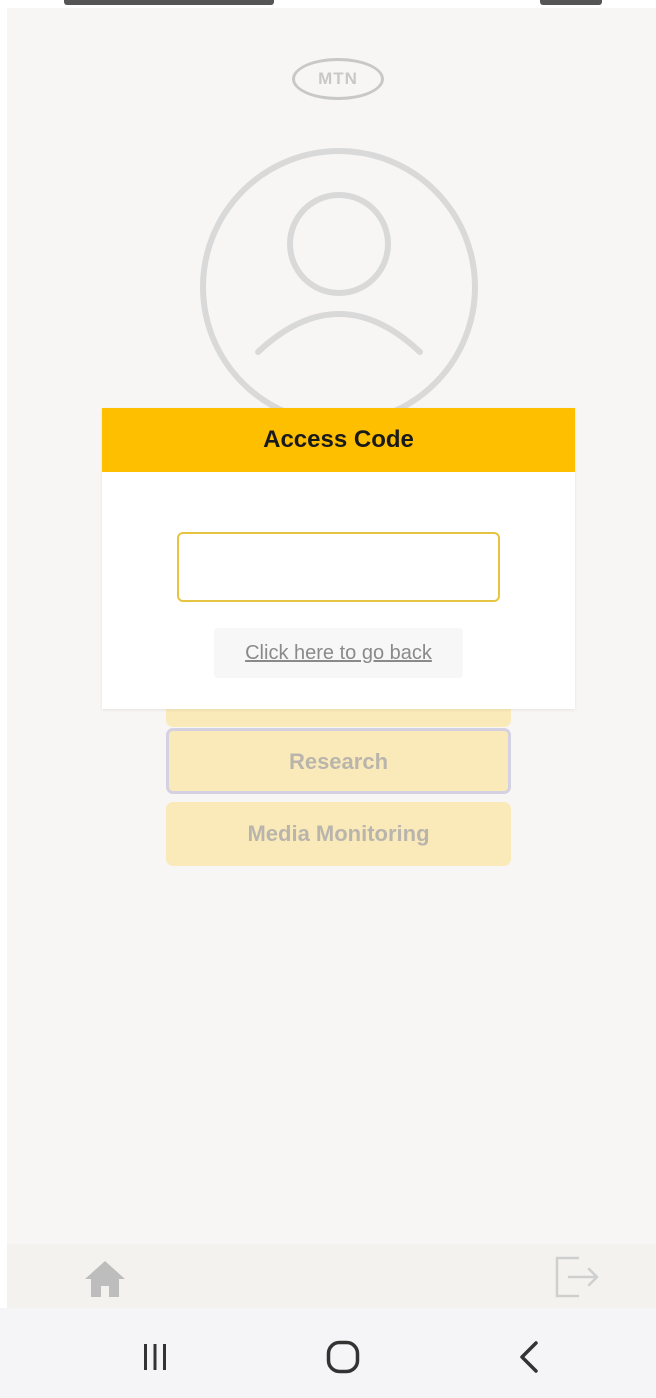 The height and width of the screenshot is (1398, 656). What do you see at coordinates (339, 287) in the screenshot?
I see `user-avatar-icon` at bounding box center [339, 287].